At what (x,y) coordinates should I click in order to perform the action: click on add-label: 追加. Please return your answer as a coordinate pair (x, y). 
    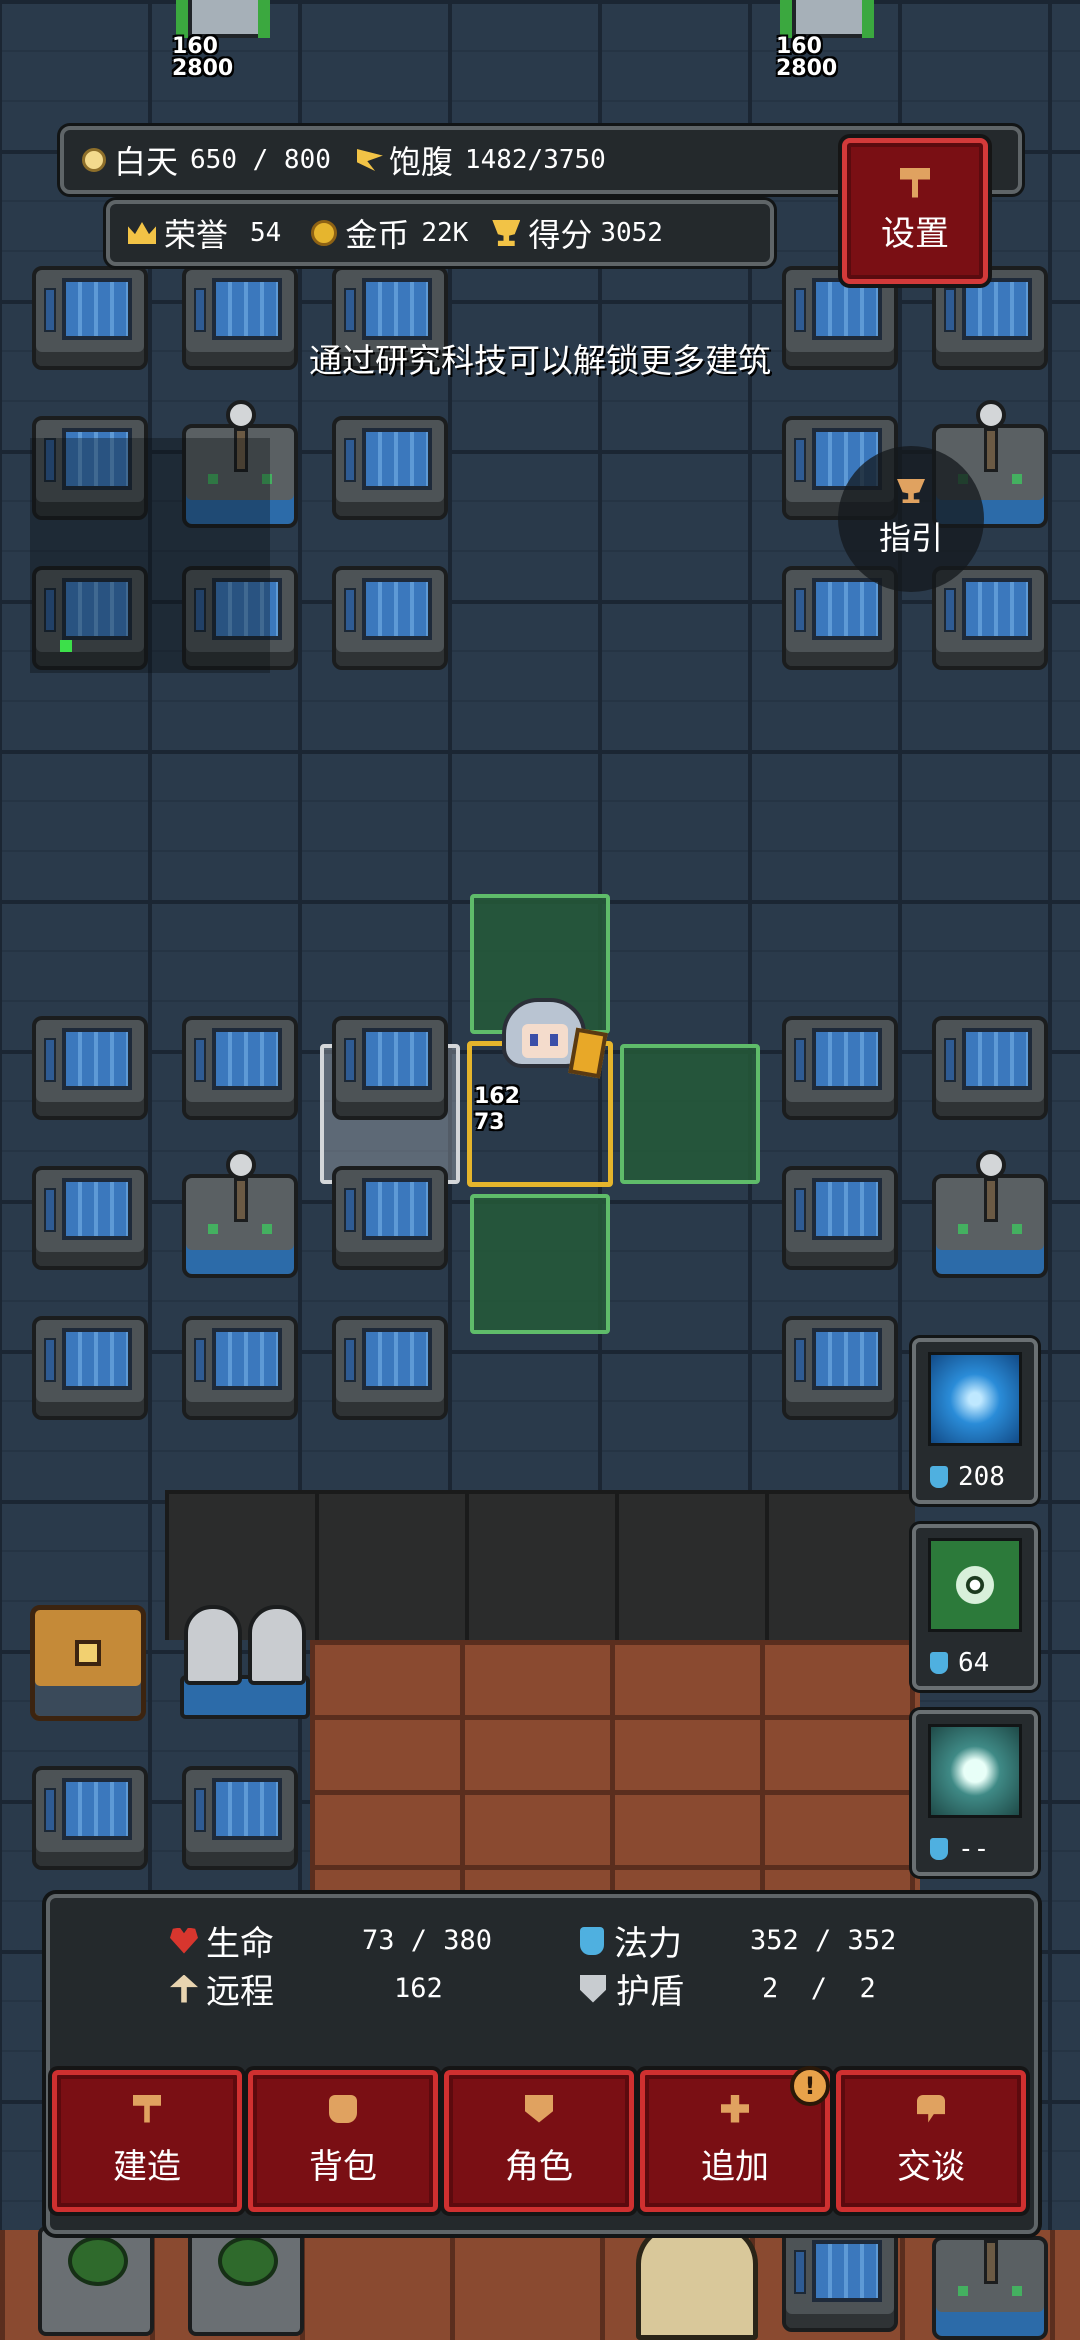
    Looking at the image, I should click on (735, 2166).